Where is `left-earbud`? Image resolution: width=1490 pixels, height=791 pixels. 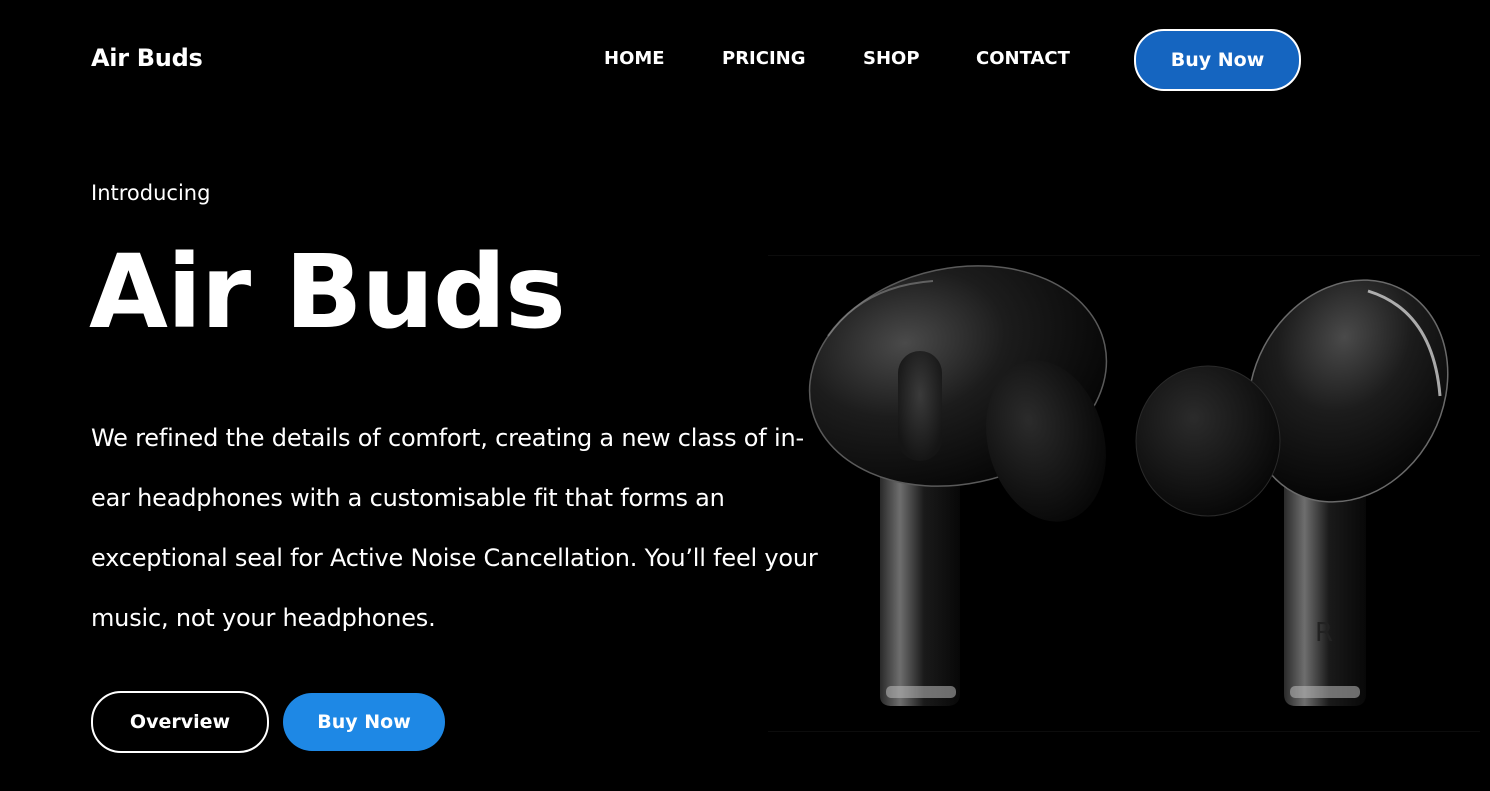 left-earbud is located at coordinates (958, 485).